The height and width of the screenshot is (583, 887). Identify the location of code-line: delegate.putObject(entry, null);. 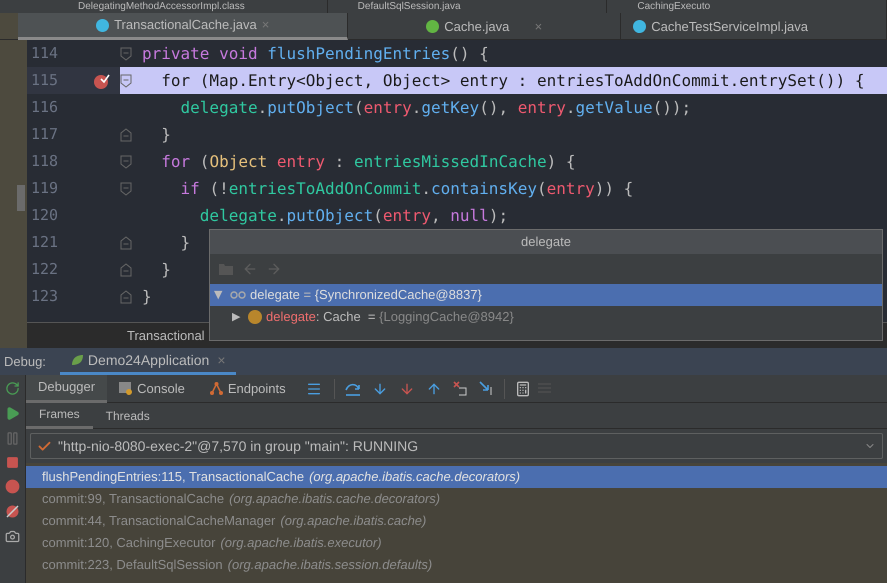
(353, 215).